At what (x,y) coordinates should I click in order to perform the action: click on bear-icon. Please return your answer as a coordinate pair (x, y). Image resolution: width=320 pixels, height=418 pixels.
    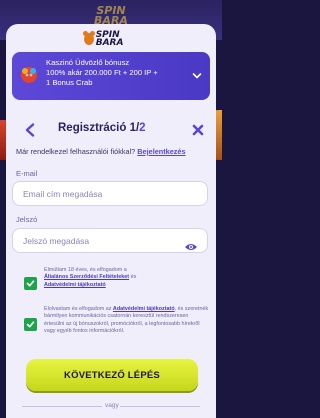
    Looking at the image, I should click on (89, 38).